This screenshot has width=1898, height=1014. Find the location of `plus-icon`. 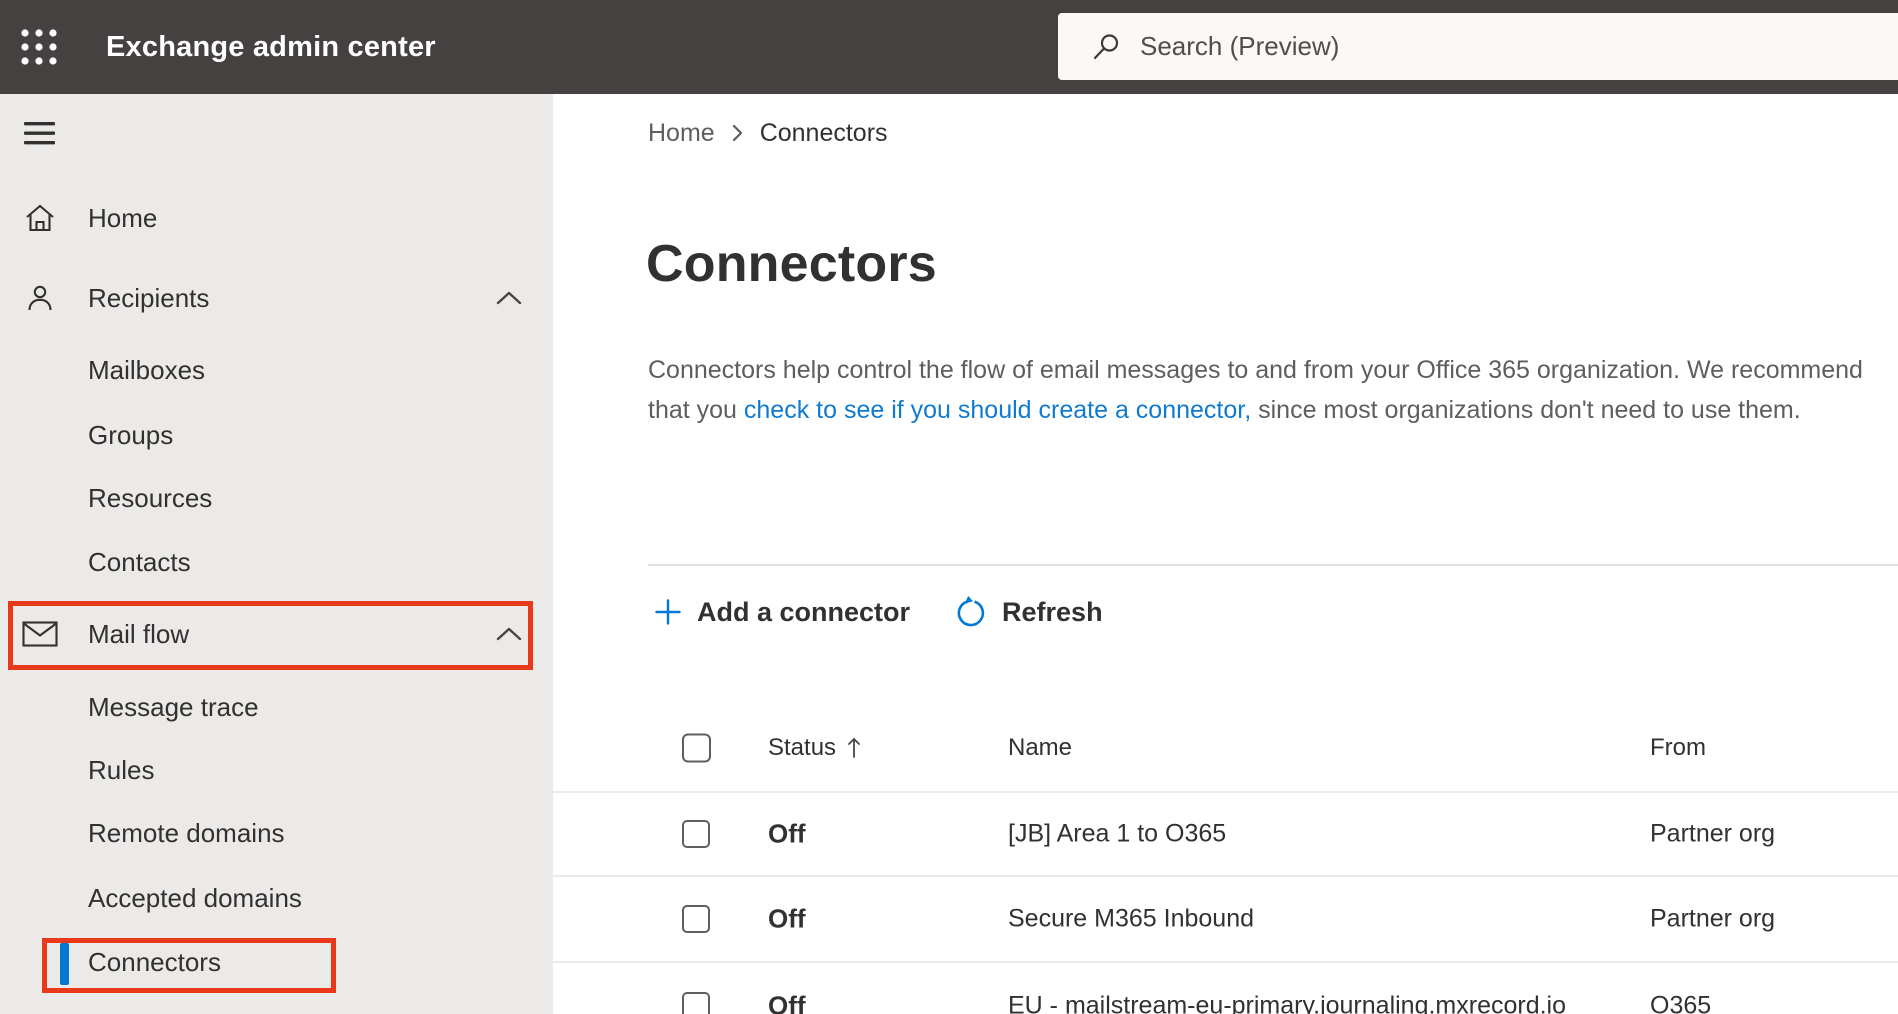

plus-icon is located at coordinates (668, 612).